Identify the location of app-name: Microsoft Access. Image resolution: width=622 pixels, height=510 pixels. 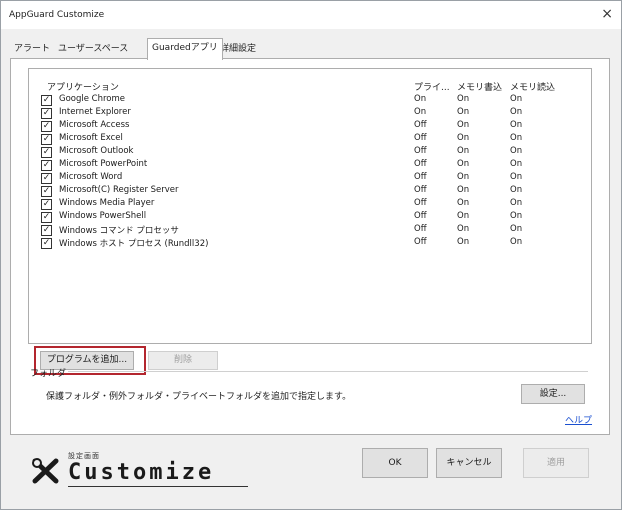
(94, 125).